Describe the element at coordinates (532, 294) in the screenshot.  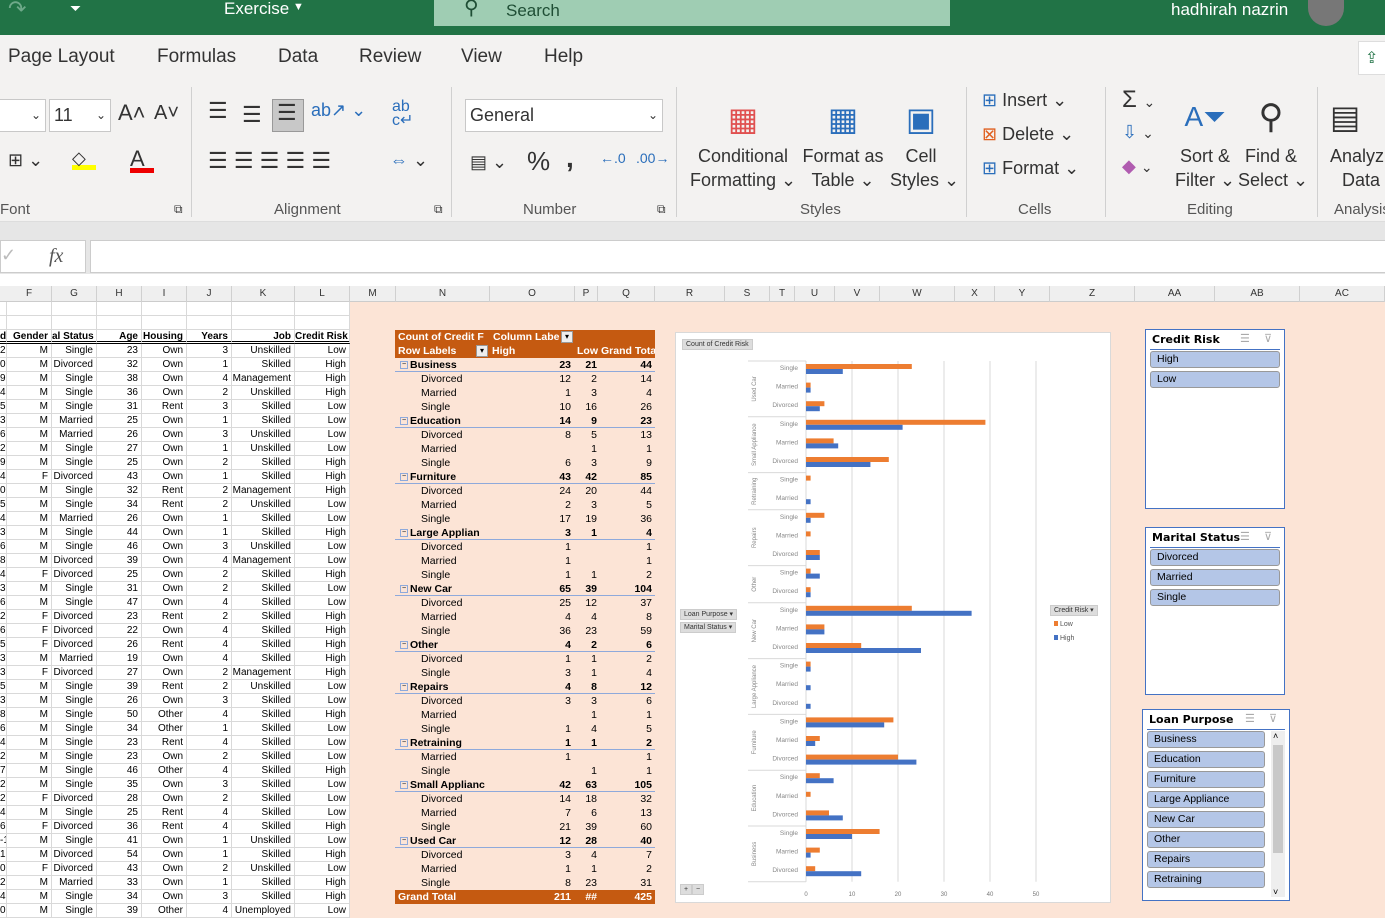
I see `column-header-O: O` at that location.